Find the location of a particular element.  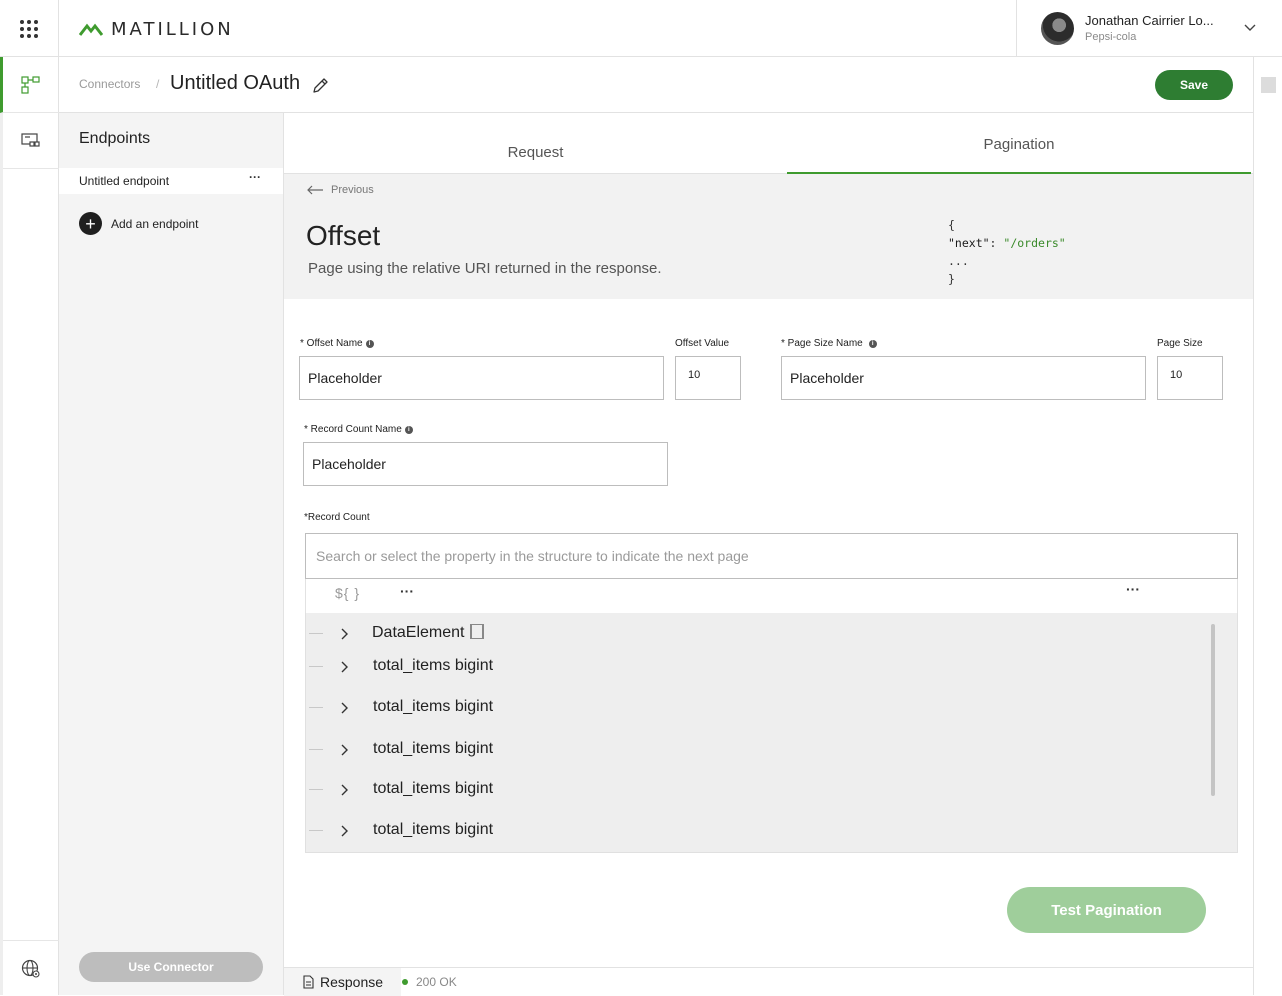

avatar is located at coordinates (1057, 28).